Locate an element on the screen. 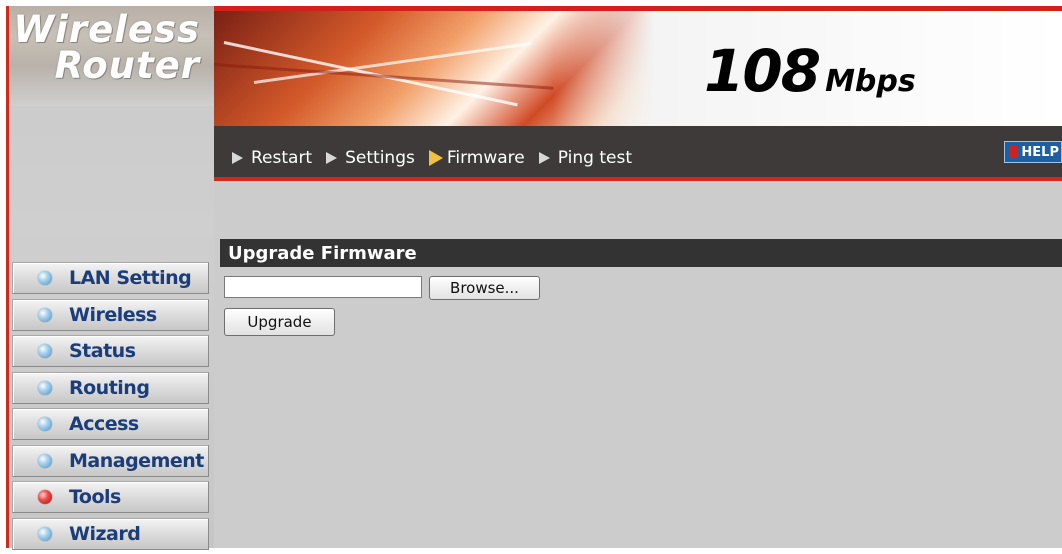 The width and height of the screenshot is (1062, 554). nav-links: Restart Settings Firmware Ping test is located at coordinates (439, 158).